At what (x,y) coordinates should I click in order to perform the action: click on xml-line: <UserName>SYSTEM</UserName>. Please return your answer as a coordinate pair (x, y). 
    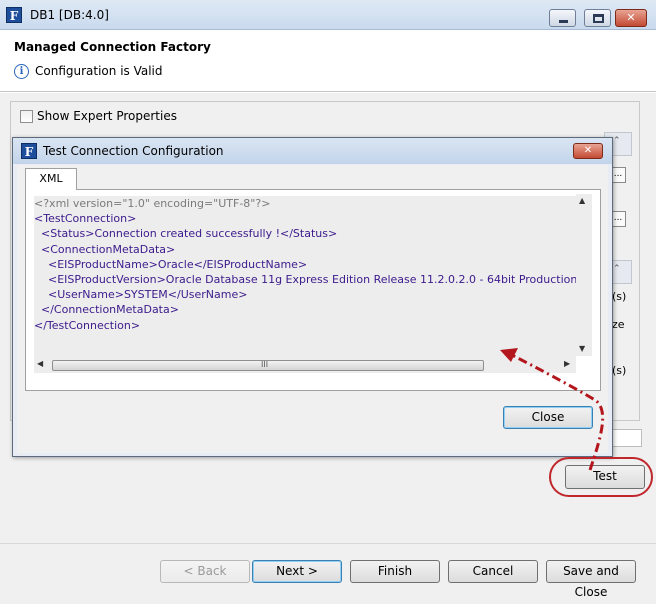
    Looking at the image, I should click on (141, 295).